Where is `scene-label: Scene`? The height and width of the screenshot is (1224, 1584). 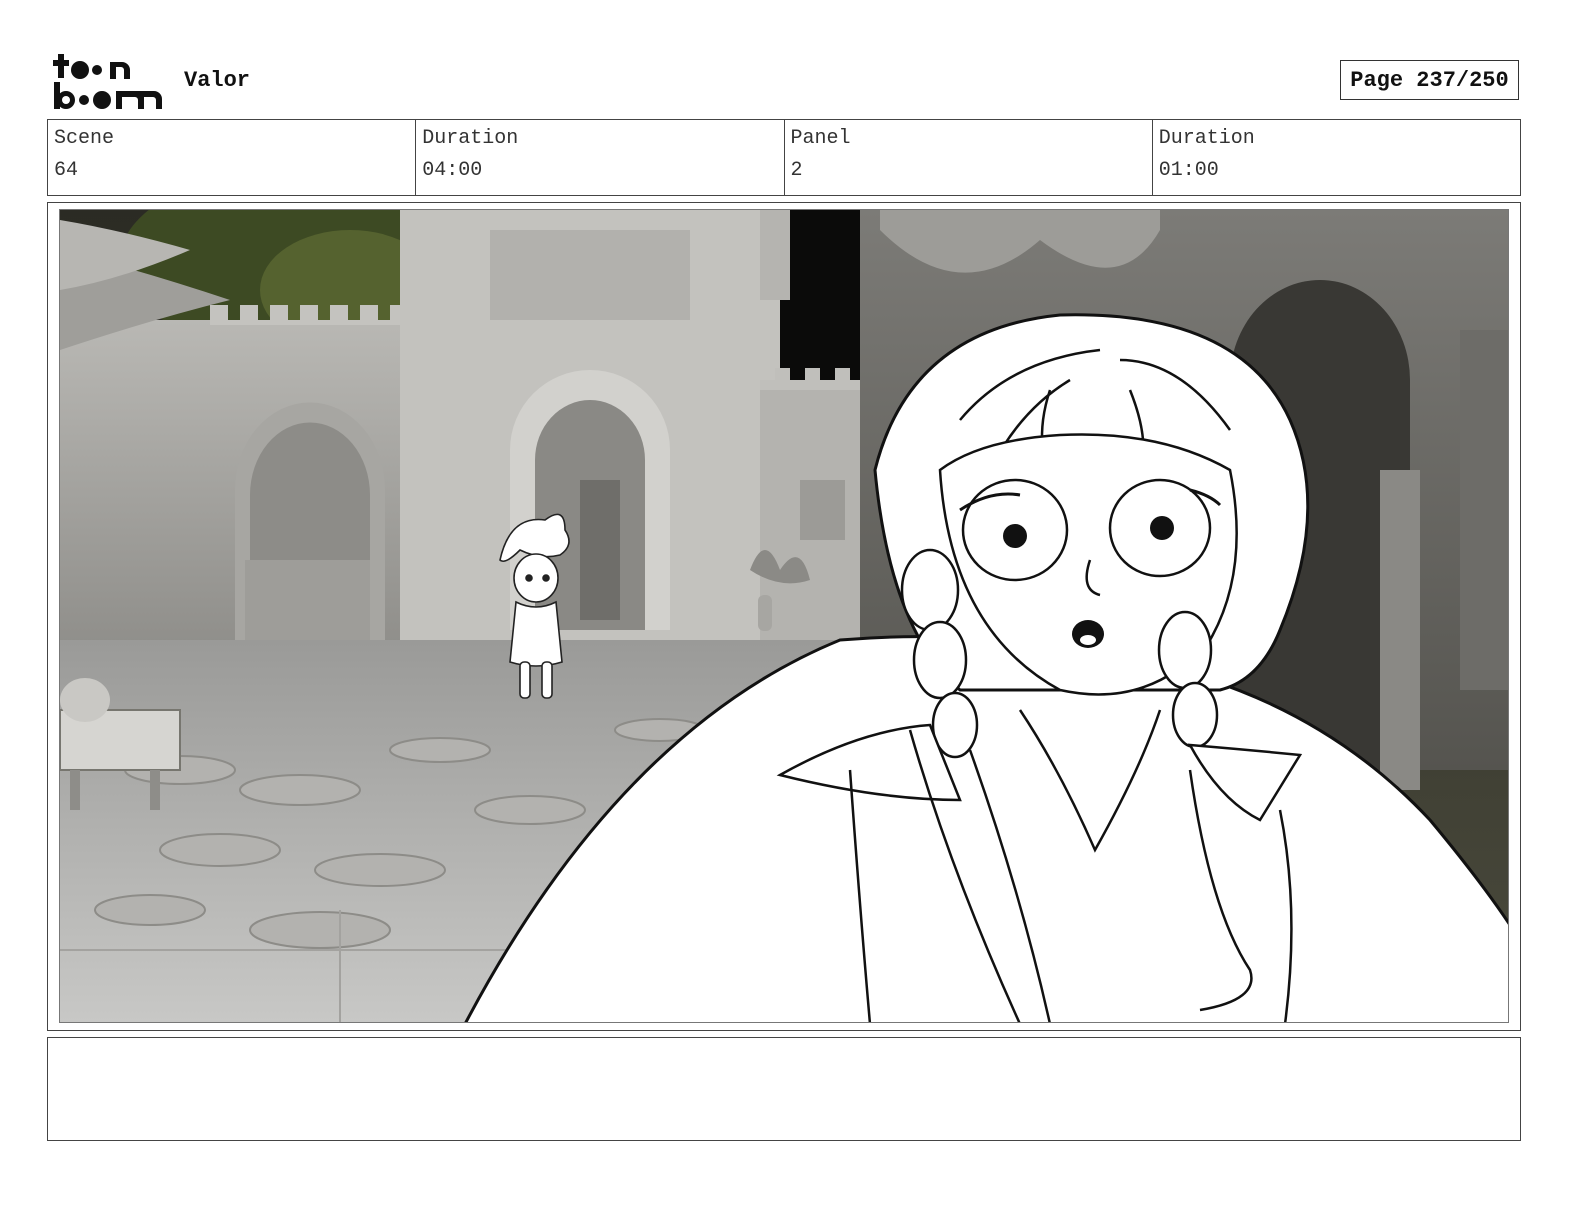 scene-label: Scene is located at coordinates (84, 138).